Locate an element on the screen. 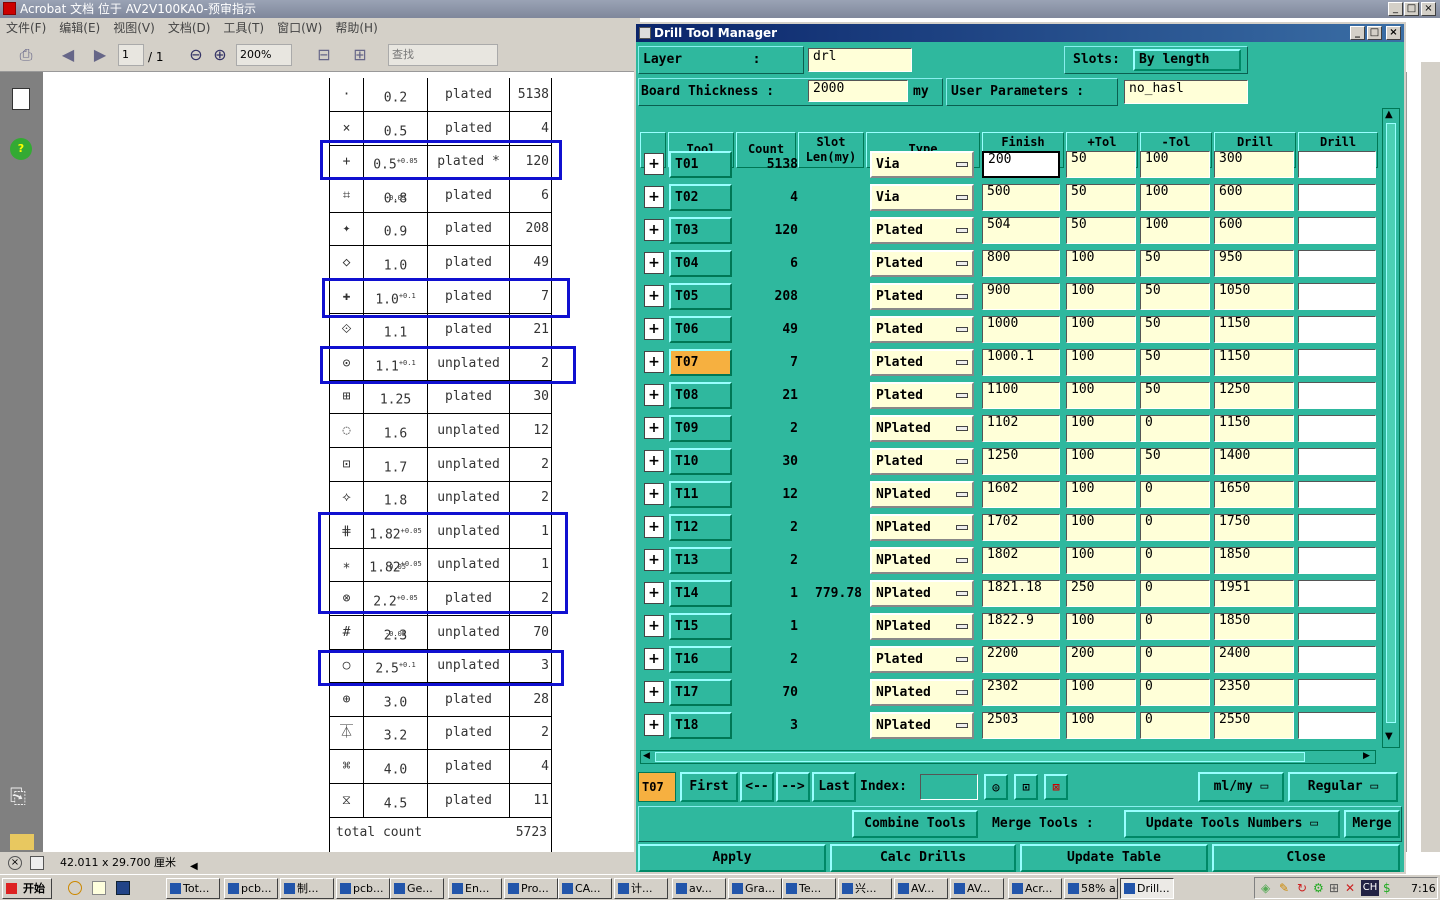 This screenshot has width=1440, height=900. finish-size-input: 504 is located at coordinates (1021, 230).